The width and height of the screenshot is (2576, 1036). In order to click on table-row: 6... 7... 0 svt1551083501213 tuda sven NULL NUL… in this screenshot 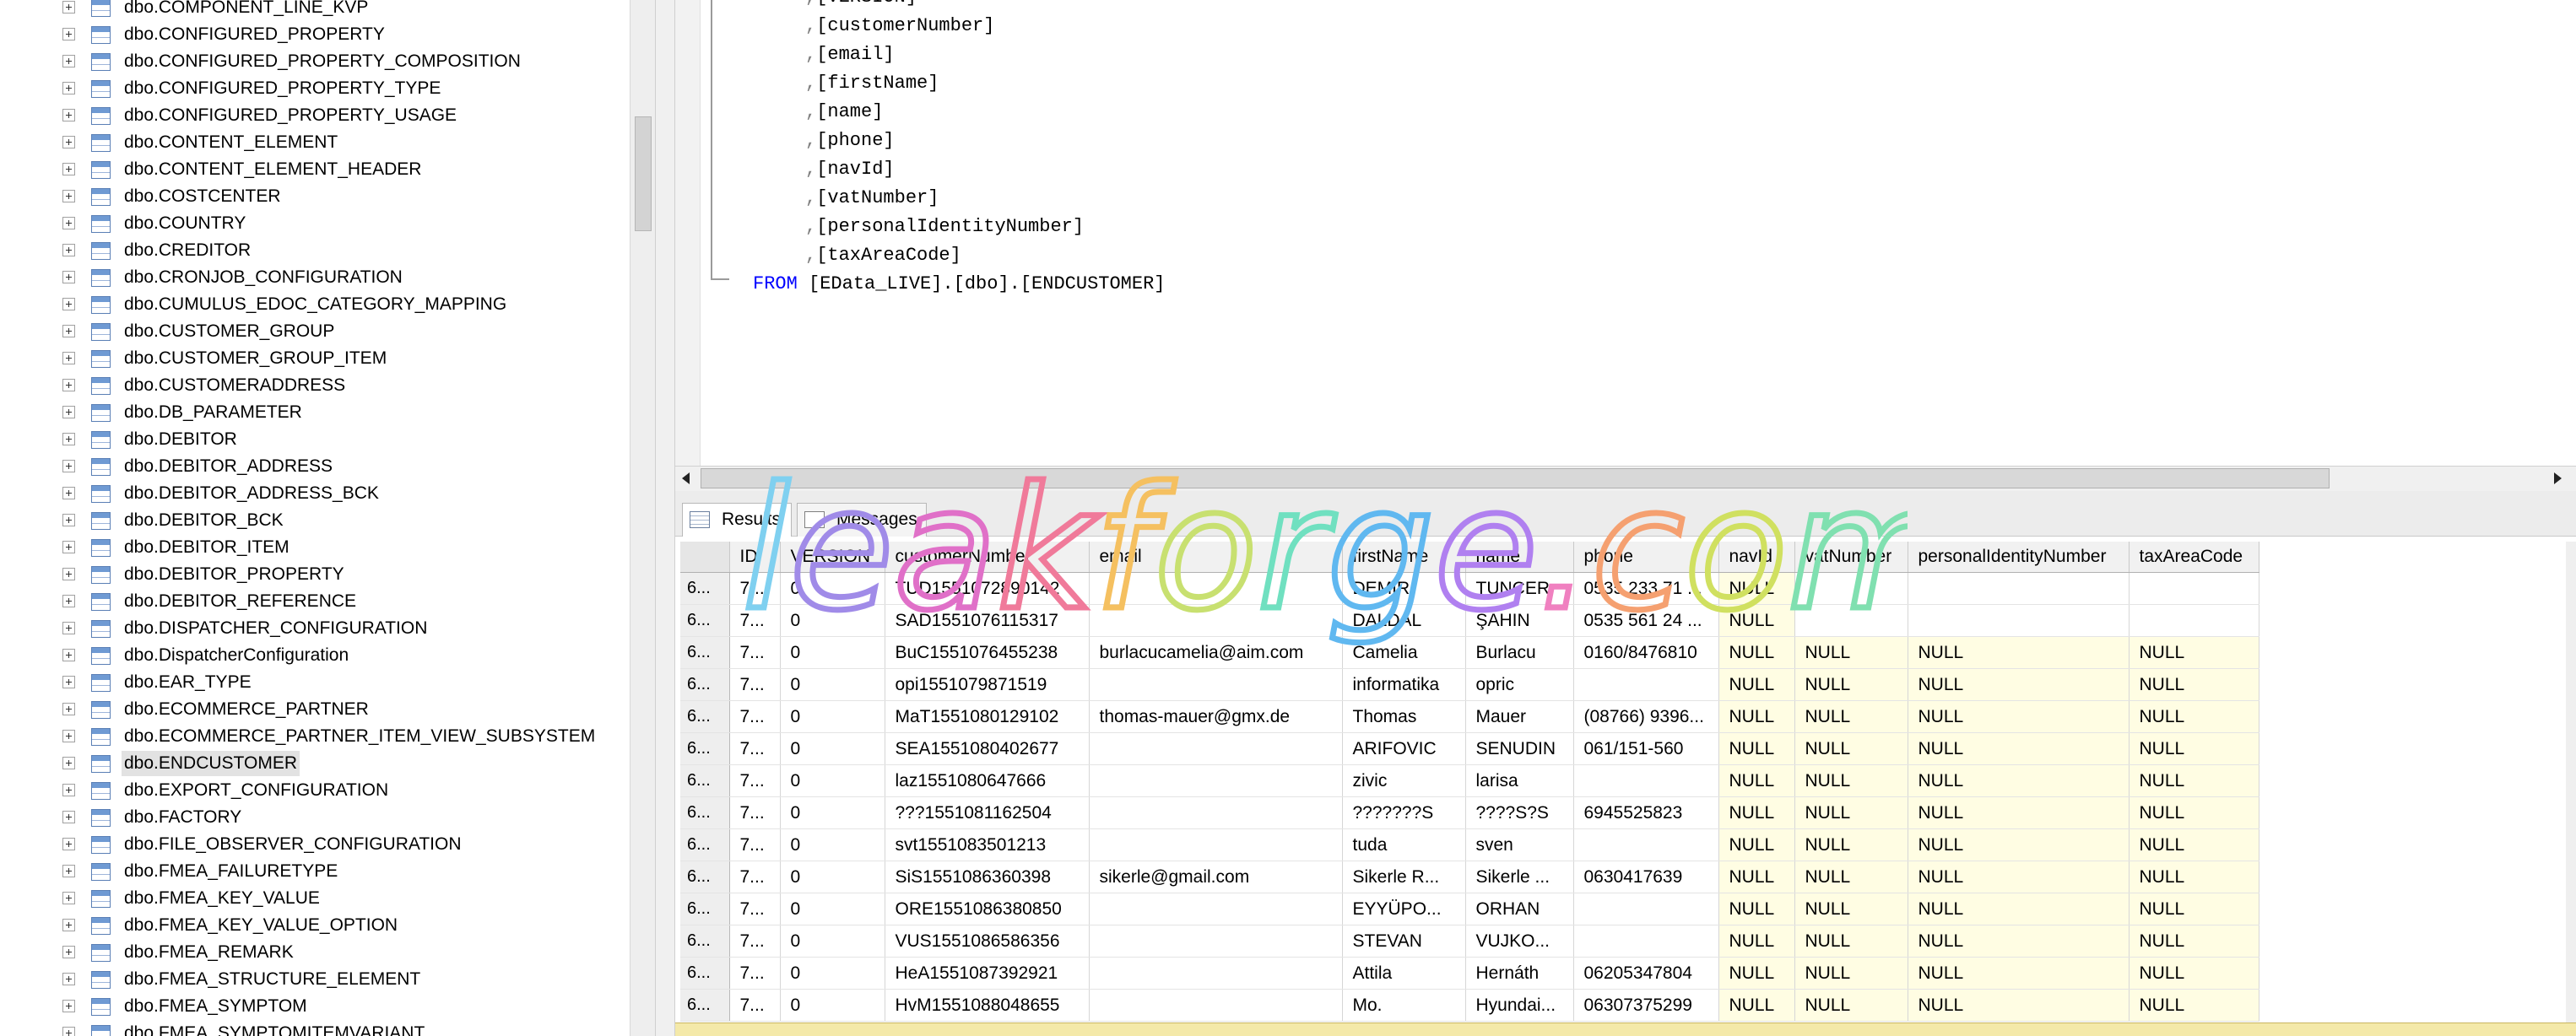, I will do `click(1469, 845)`.